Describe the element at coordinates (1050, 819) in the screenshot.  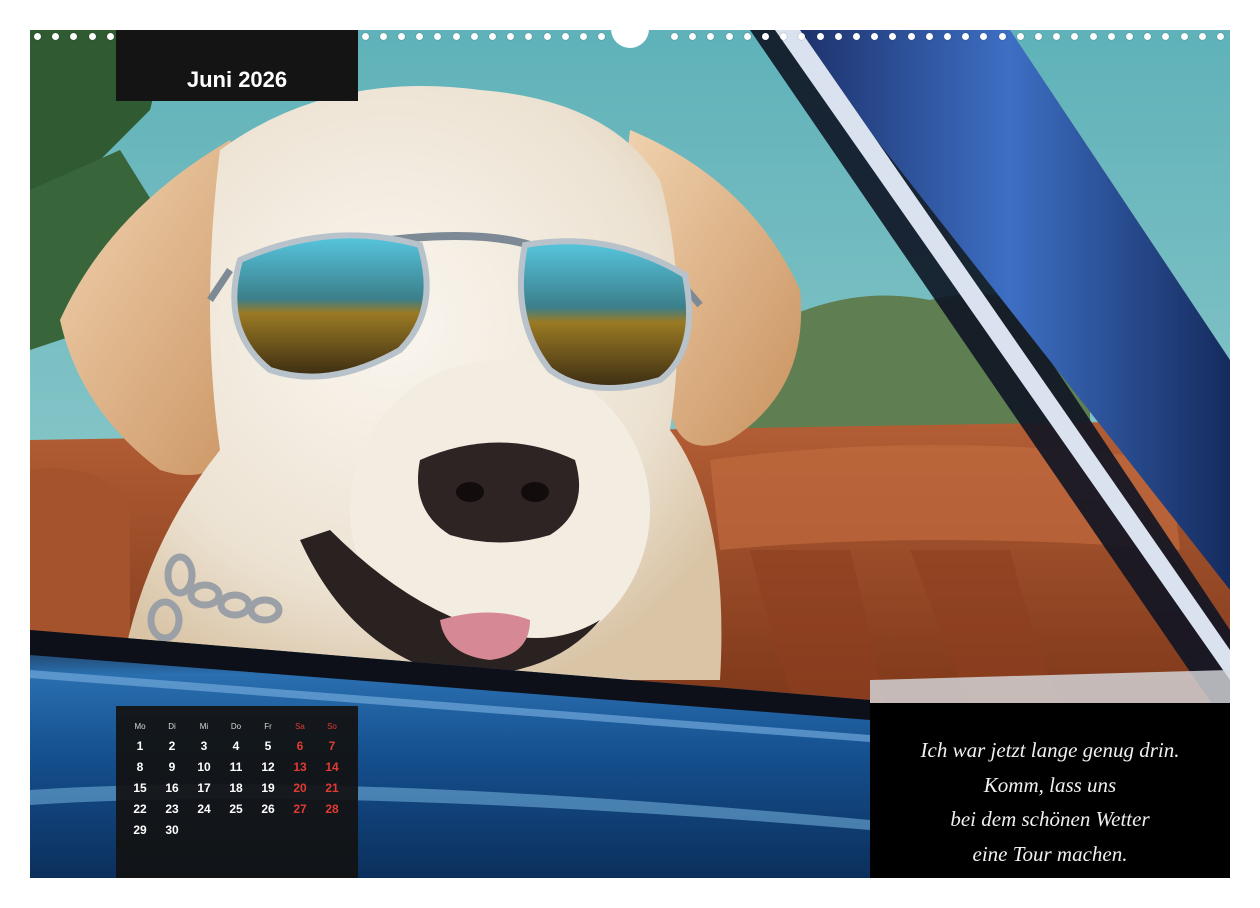
I see `quote-line: bei dem schönen Wetter` at that location.